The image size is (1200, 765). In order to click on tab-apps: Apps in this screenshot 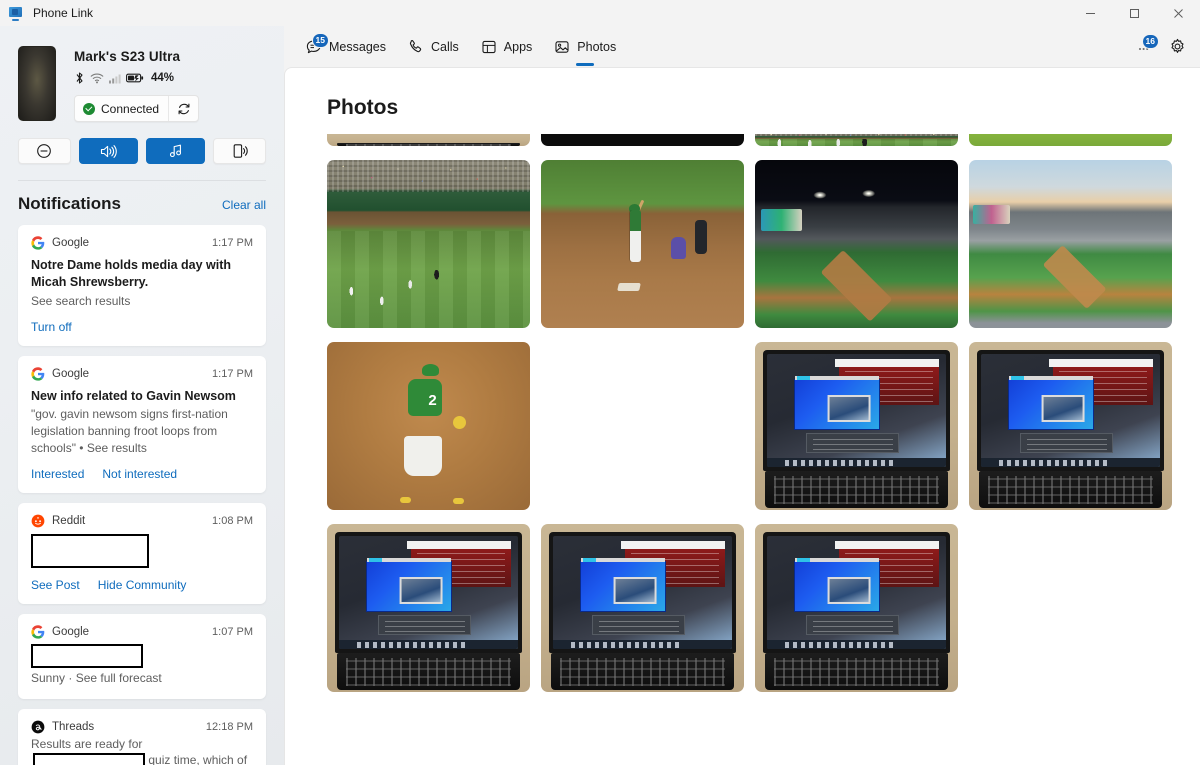, I will do `click(507, 46)`.